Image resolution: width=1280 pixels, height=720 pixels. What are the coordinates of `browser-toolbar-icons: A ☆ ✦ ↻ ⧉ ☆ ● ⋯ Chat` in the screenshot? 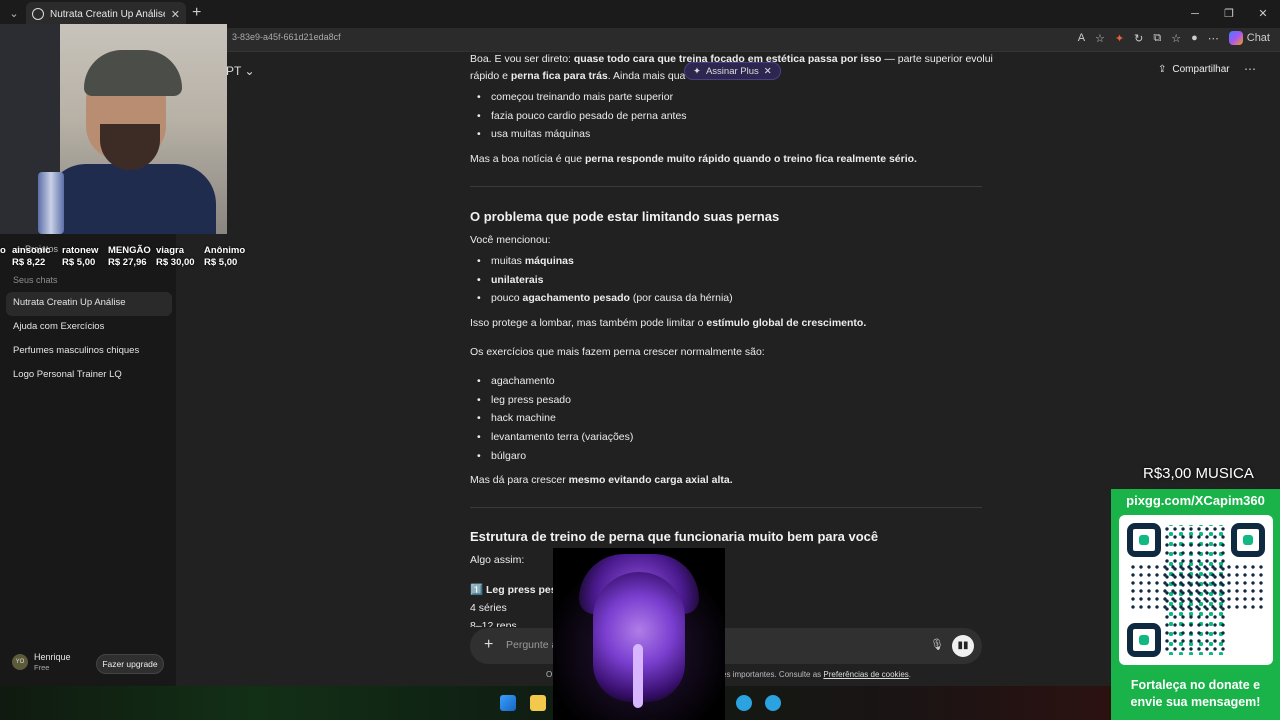 It's located at (1174, 38).